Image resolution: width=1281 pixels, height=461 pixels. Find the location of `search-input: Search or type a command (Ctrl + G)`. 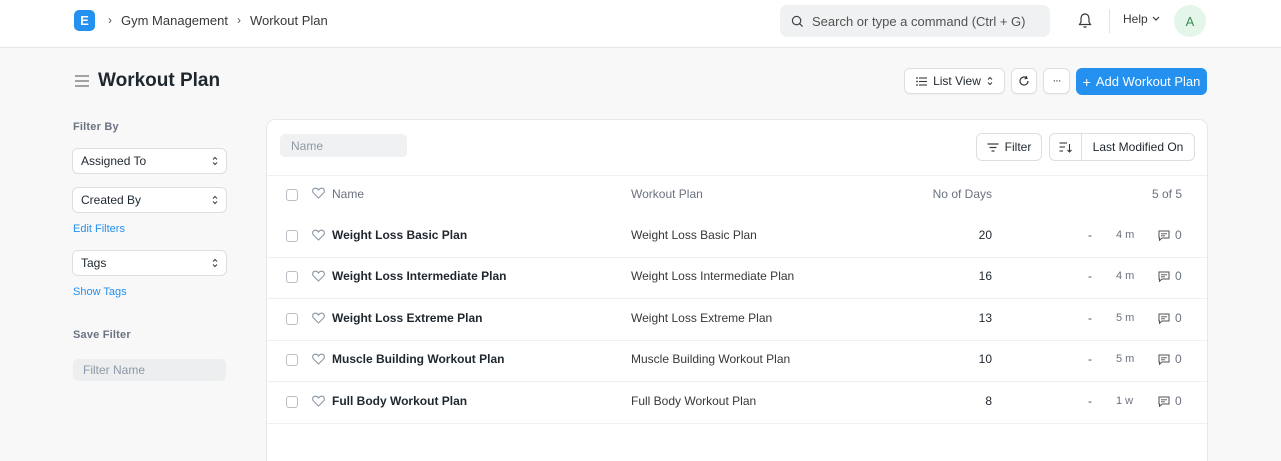

search-input: Search or type a command (Ctrl + G) is located at coordinates (915, 21).